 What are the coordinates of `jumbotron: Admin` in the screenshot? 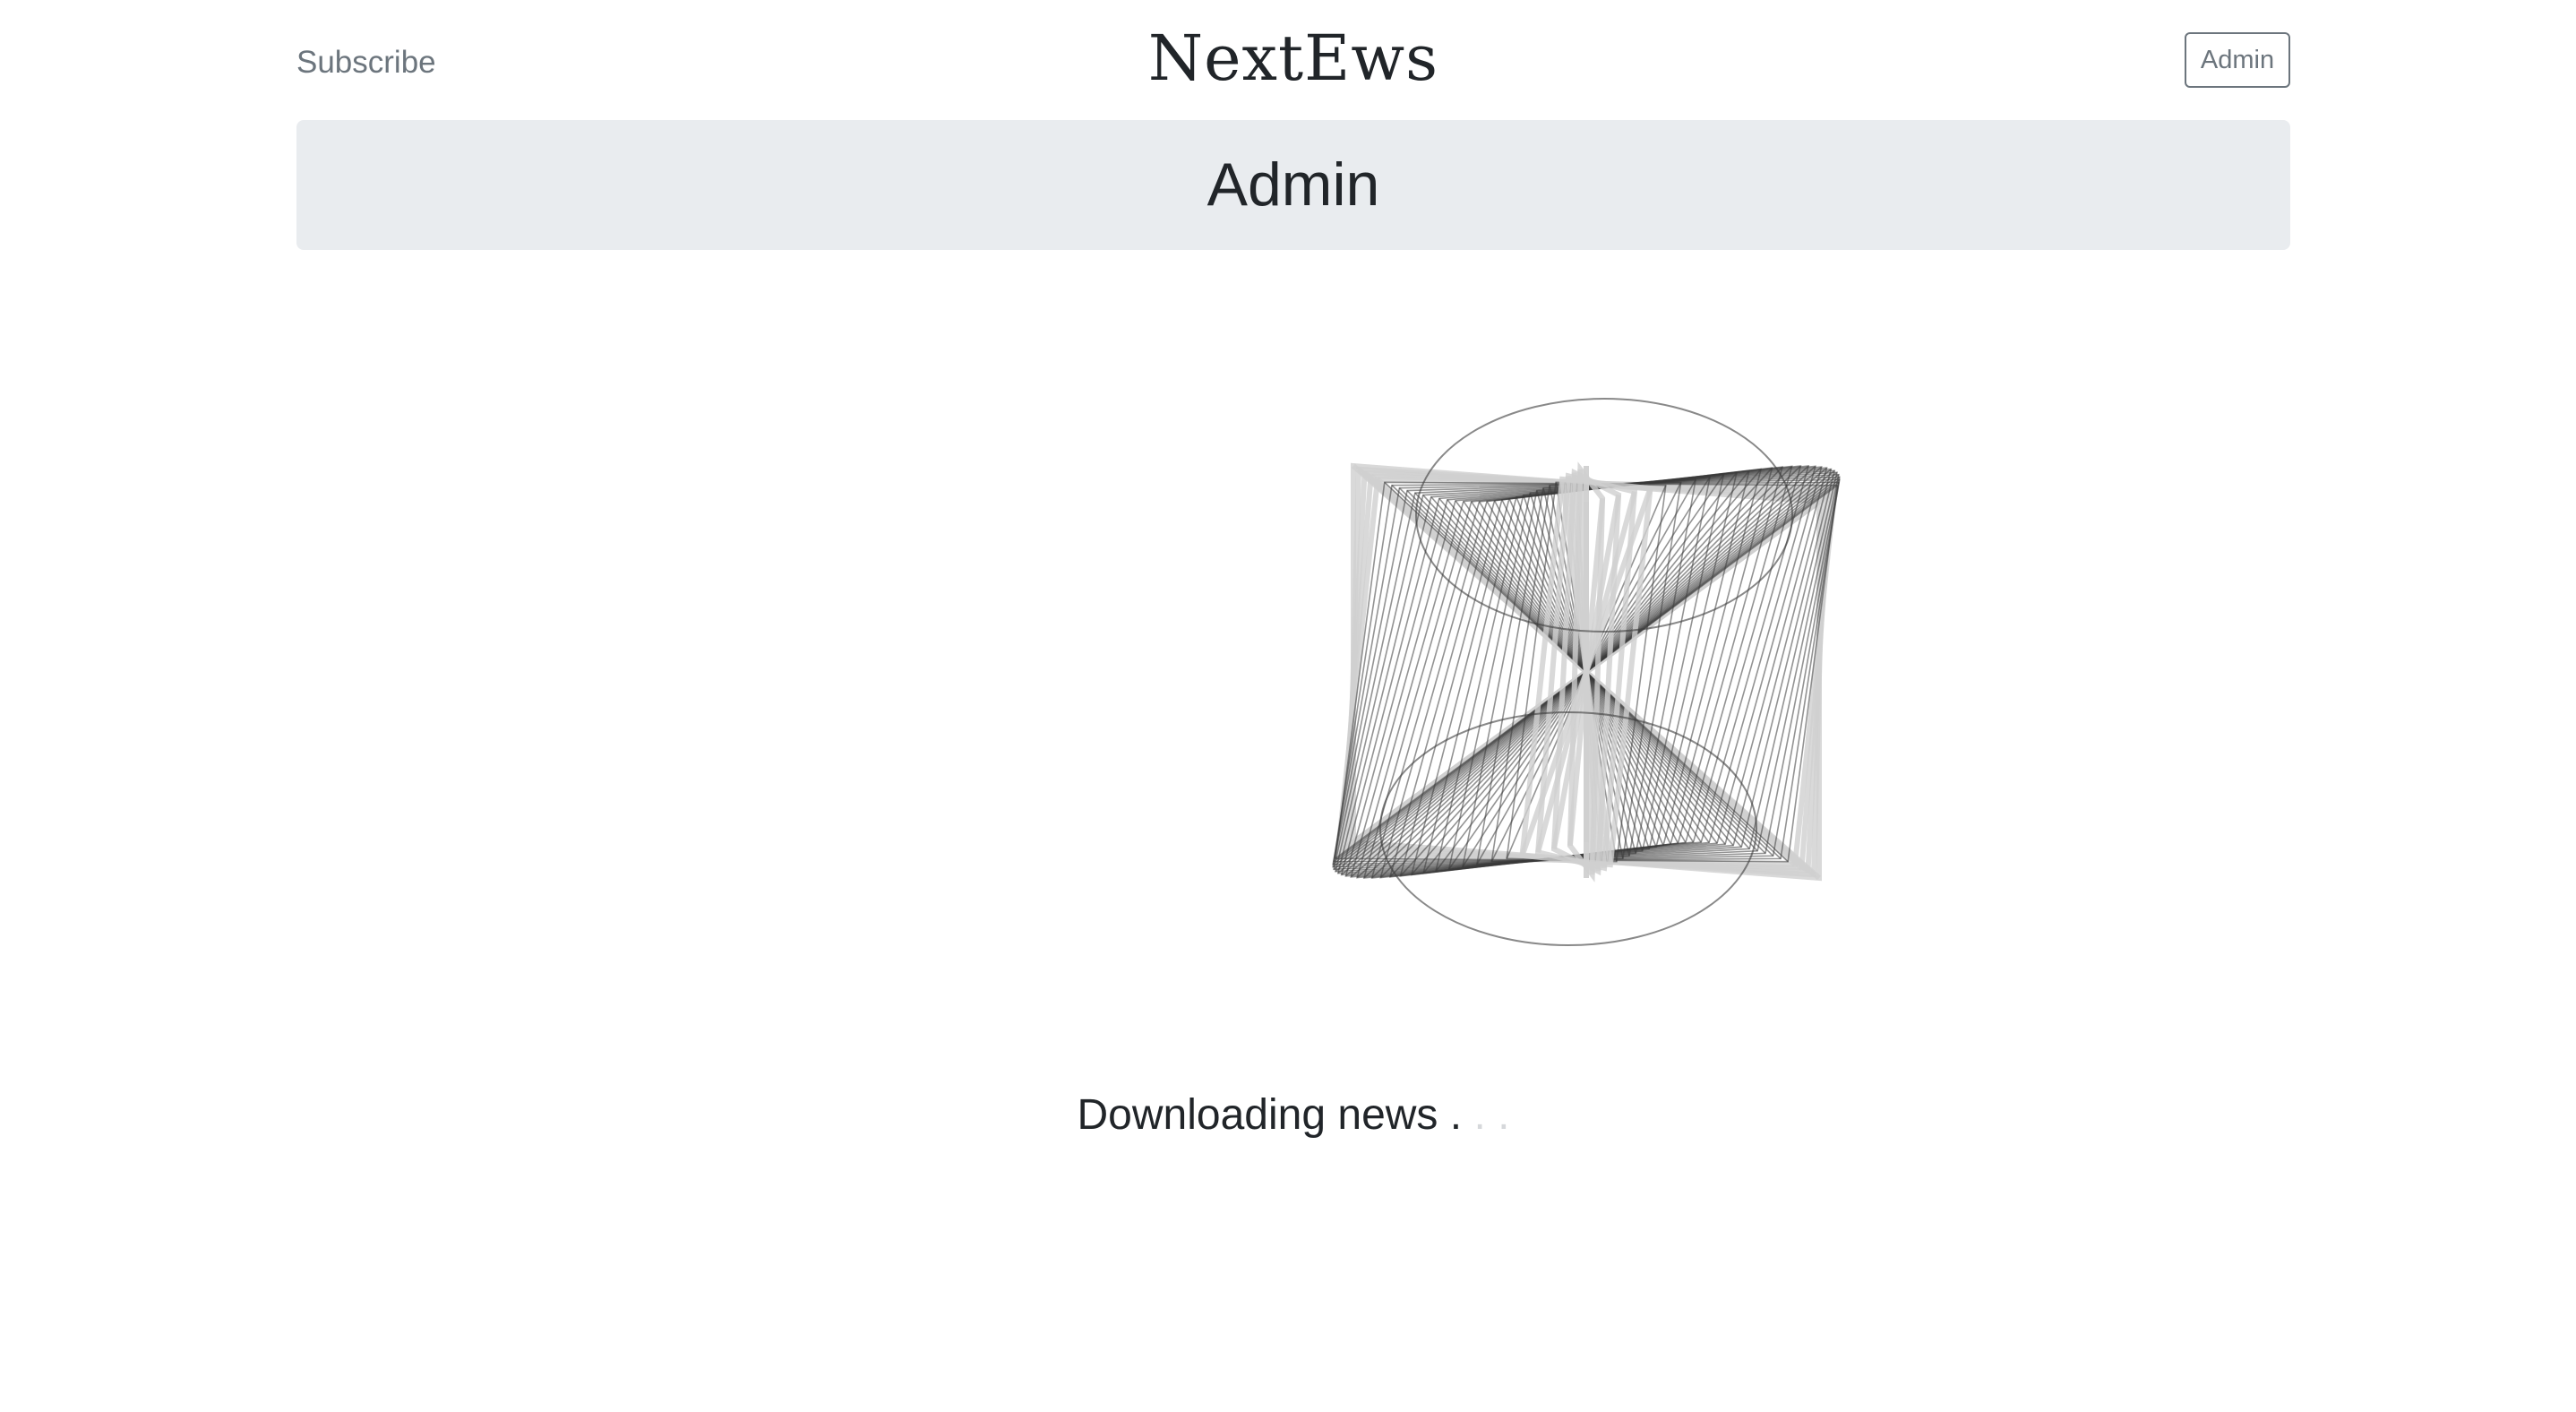 It's located at (1293, 185).